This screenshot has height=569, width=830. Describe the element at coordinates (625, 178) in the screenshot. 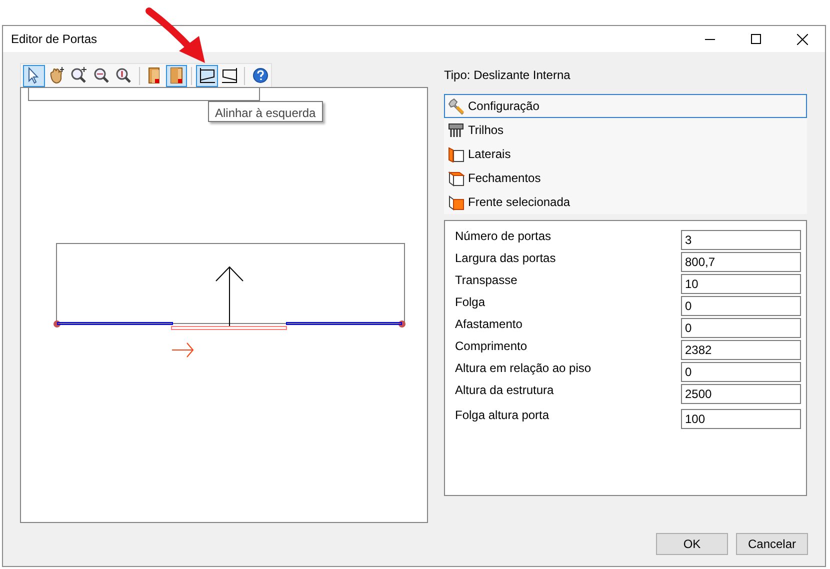

I see `section-item: Fechamentos` at that location.